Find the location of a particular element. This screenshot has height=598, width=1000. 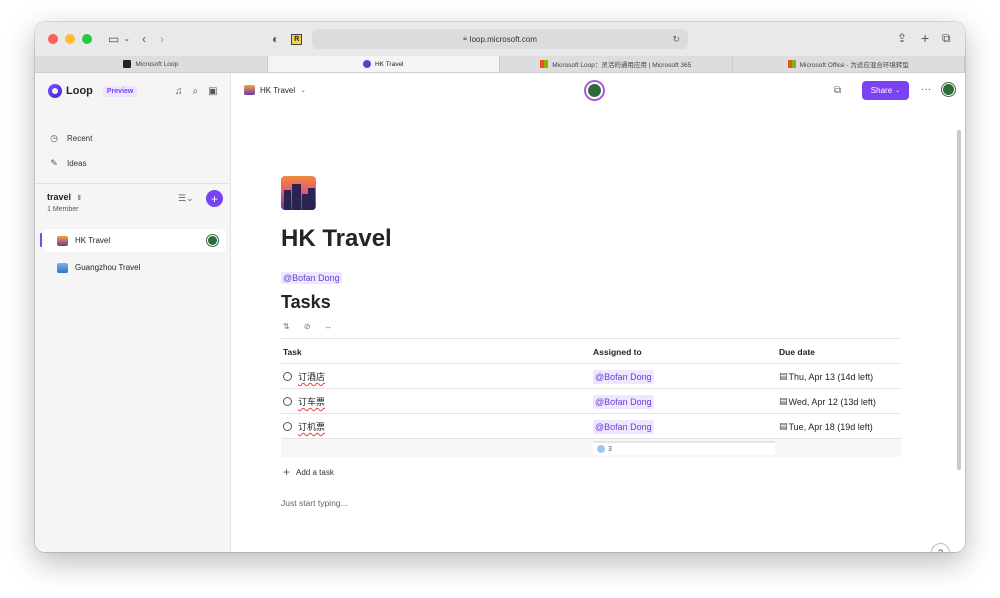

workspace-menu-icon: ☰⌄ is located at coordinates (186, 198).